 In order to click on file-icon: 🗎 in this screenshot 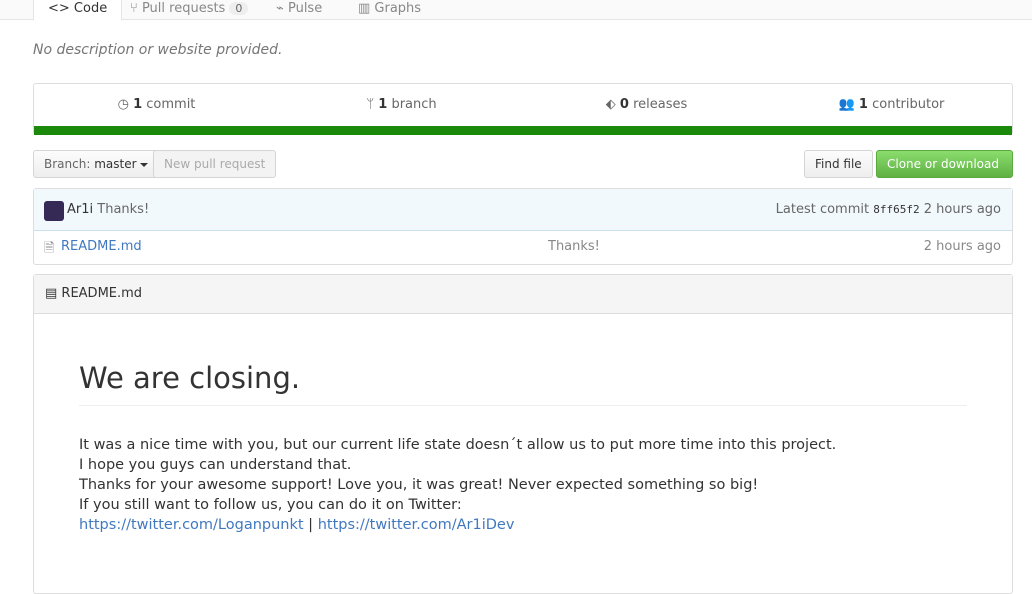, I will do `click(49, 248)`.